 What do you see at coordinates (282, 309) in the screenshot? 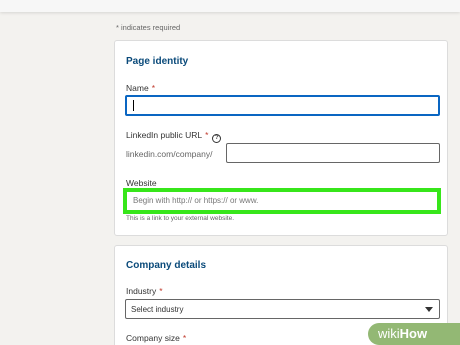
I see `industry-select: Select industry` at bounding box center [282, 309].